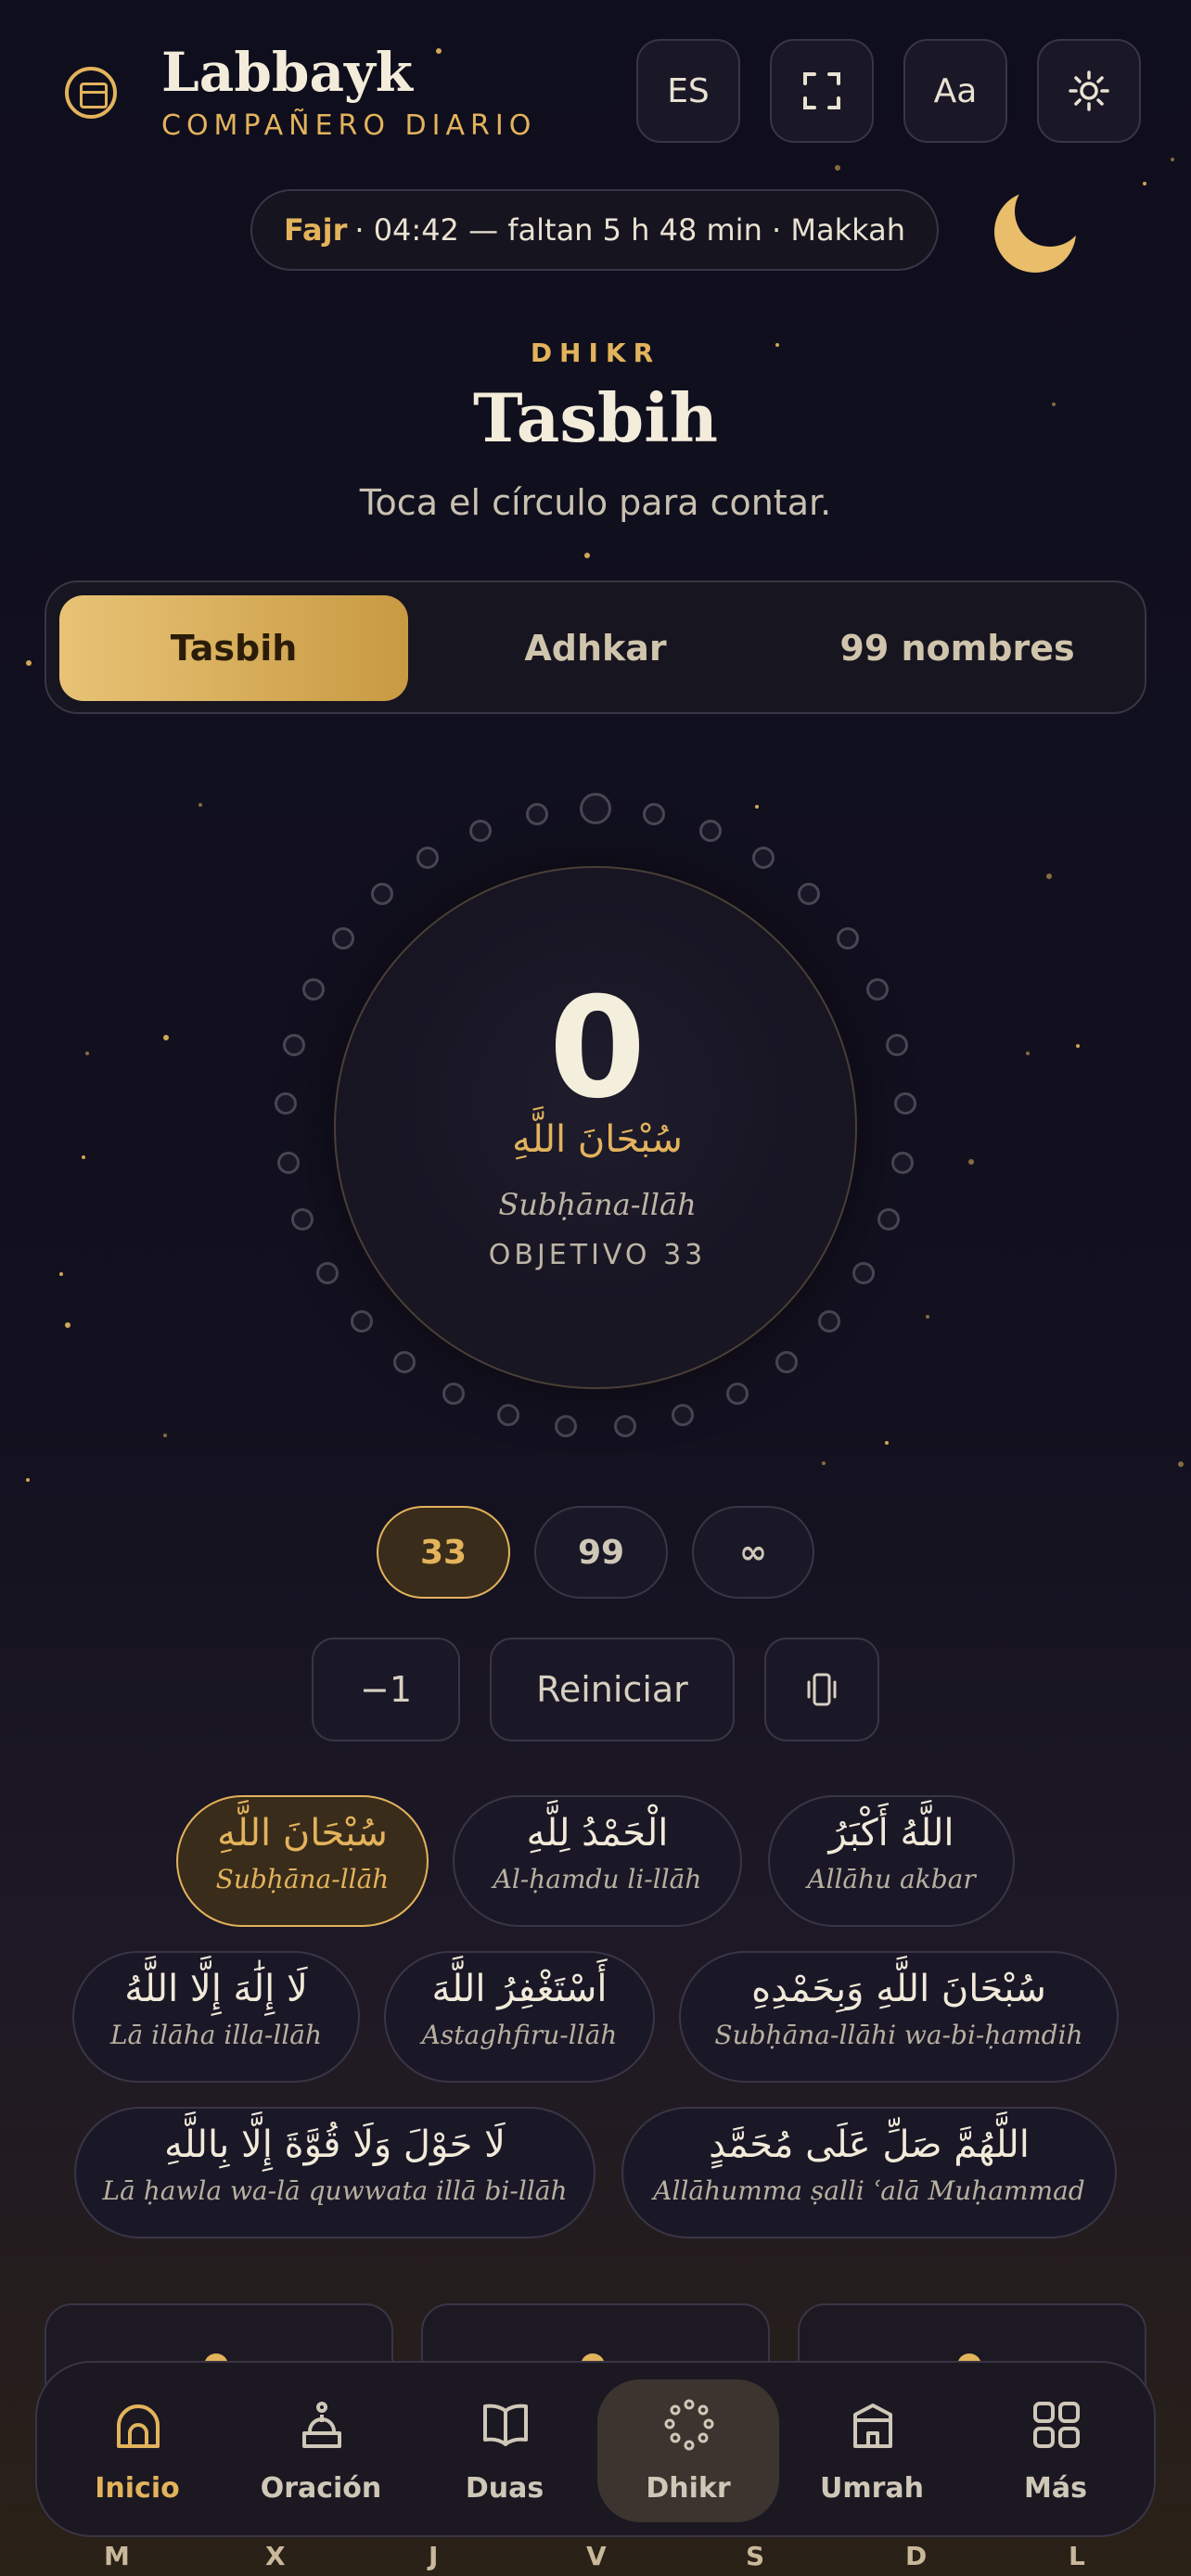 The width and height of the screenshot is (1191, 2576). What do you see at coordinates (753, 1552) in the screenshot?
I see `target-infinite-chip: ∞` at bounding box center [753, 1552].